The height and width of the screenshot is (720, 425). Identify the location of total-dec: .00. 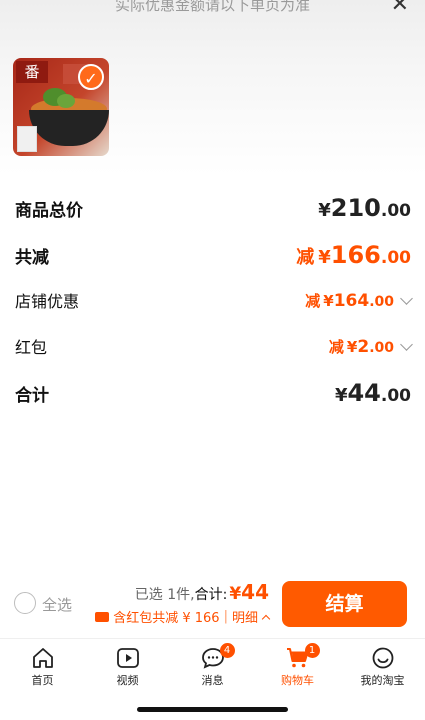
(395, 396).